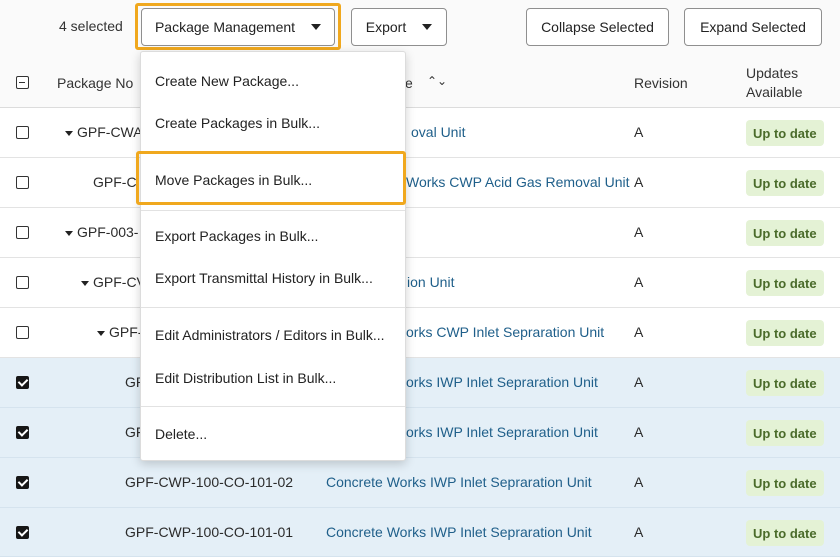 The image size is (840, 557). I want to click on header-updates-line1: Updates, so click(772, 73).